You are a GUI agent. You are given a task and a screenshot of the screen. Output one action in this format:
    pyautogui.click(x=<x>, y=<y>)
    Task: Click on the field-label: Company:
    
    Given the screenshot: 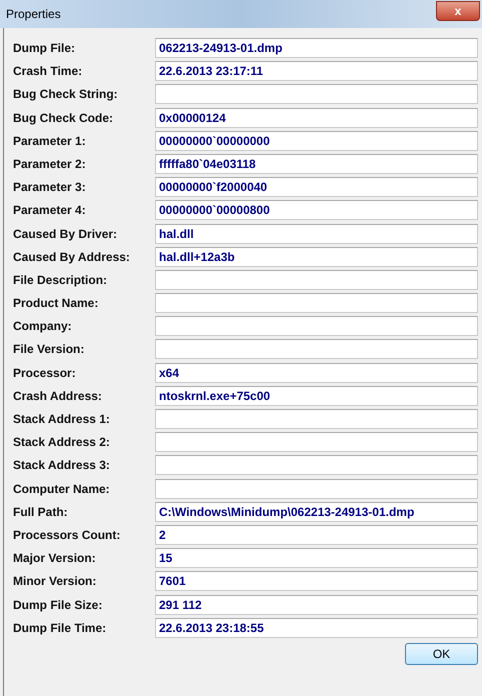 What is the action you would take?
    pyautogui.click(x=43, y=327)
    